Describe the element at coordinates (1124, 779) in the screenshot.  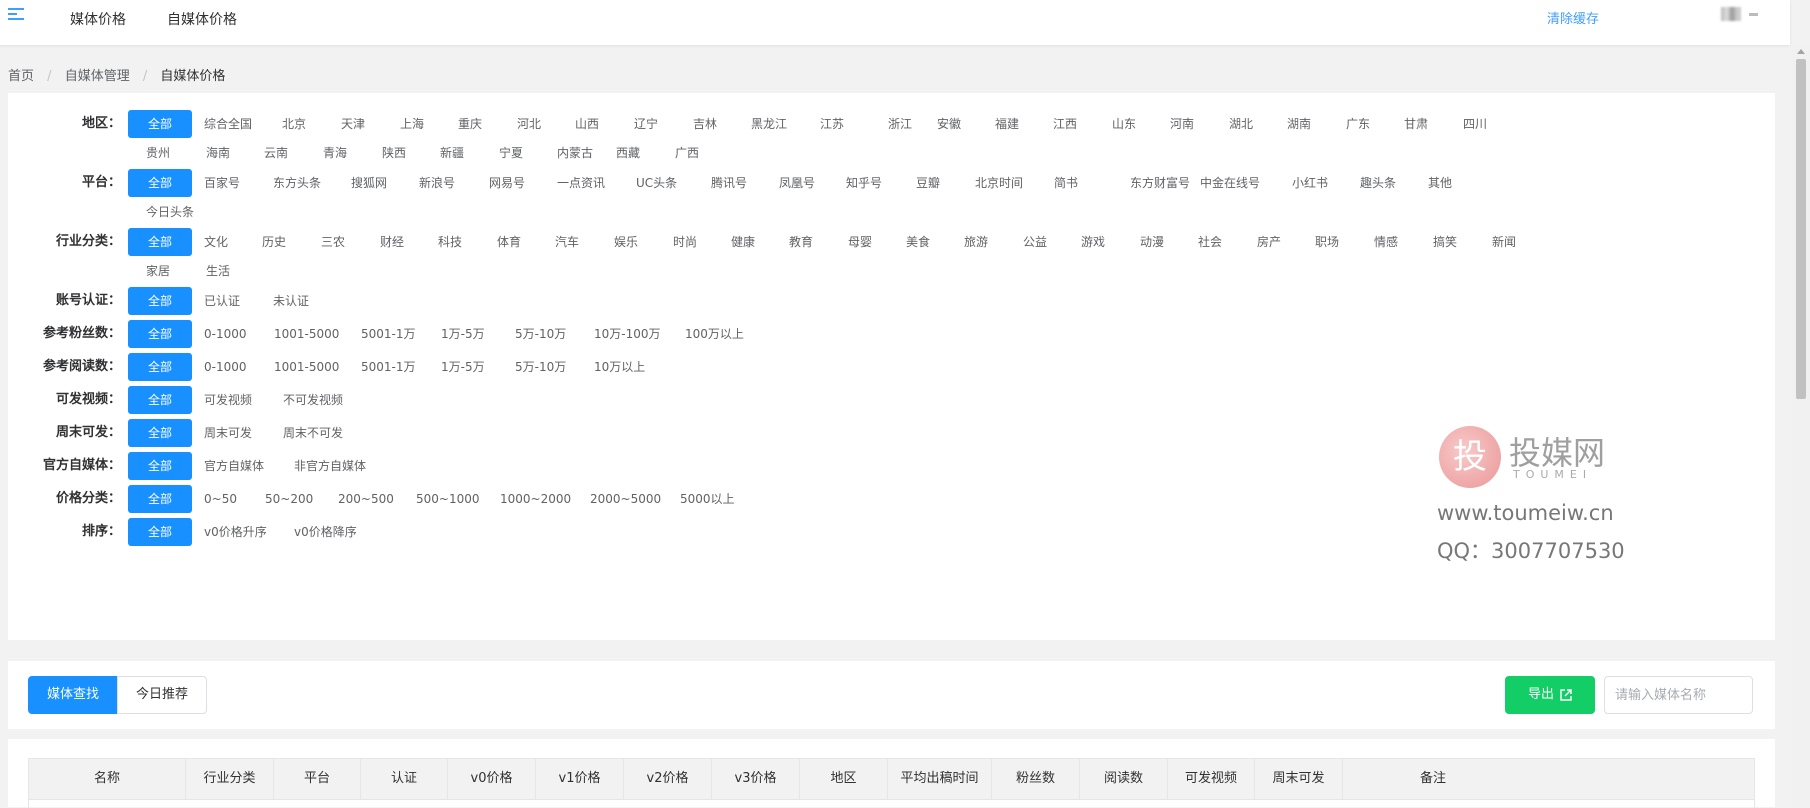
I see `column-header: 阅读数` at that location.